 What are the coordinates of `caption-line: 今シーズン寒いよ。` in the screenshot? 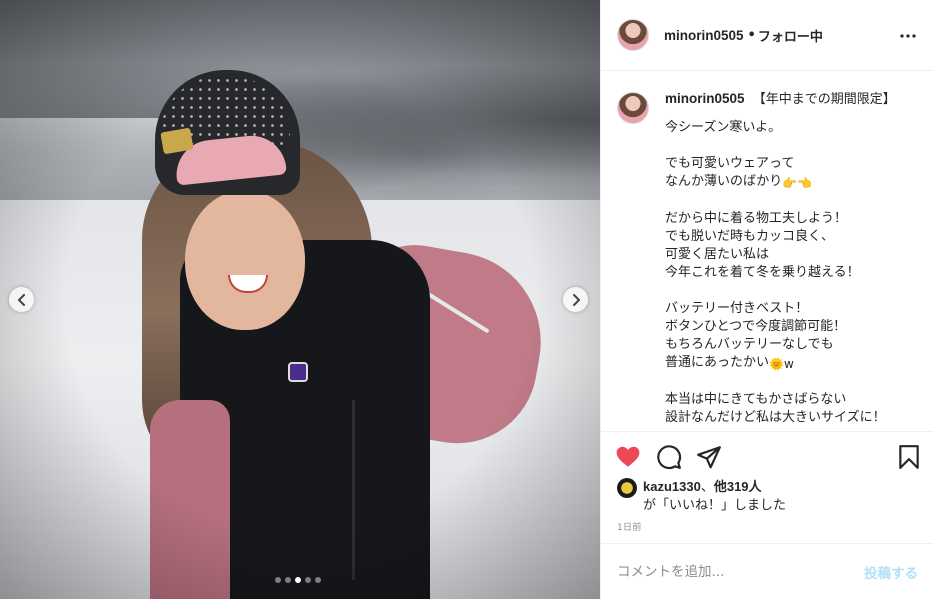 It's located at (723, 127).